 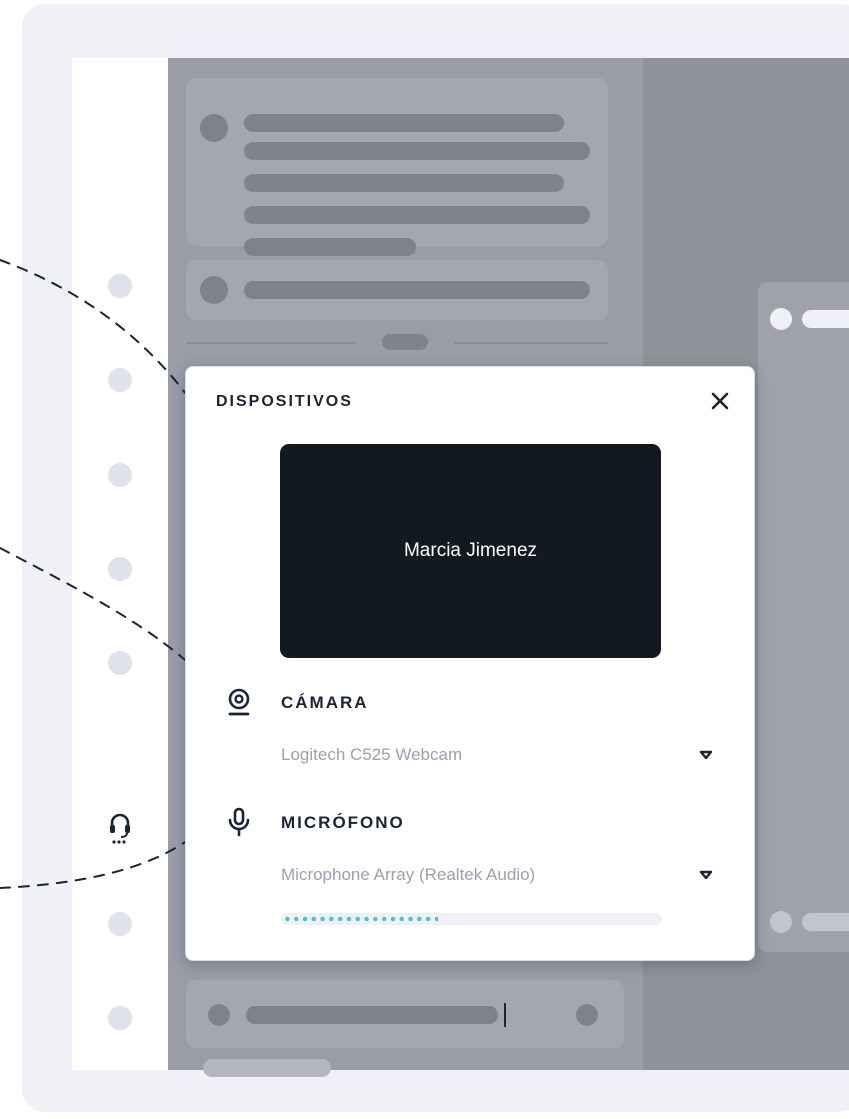 I want to click on webcam-icon, so click(x=239, y=702).